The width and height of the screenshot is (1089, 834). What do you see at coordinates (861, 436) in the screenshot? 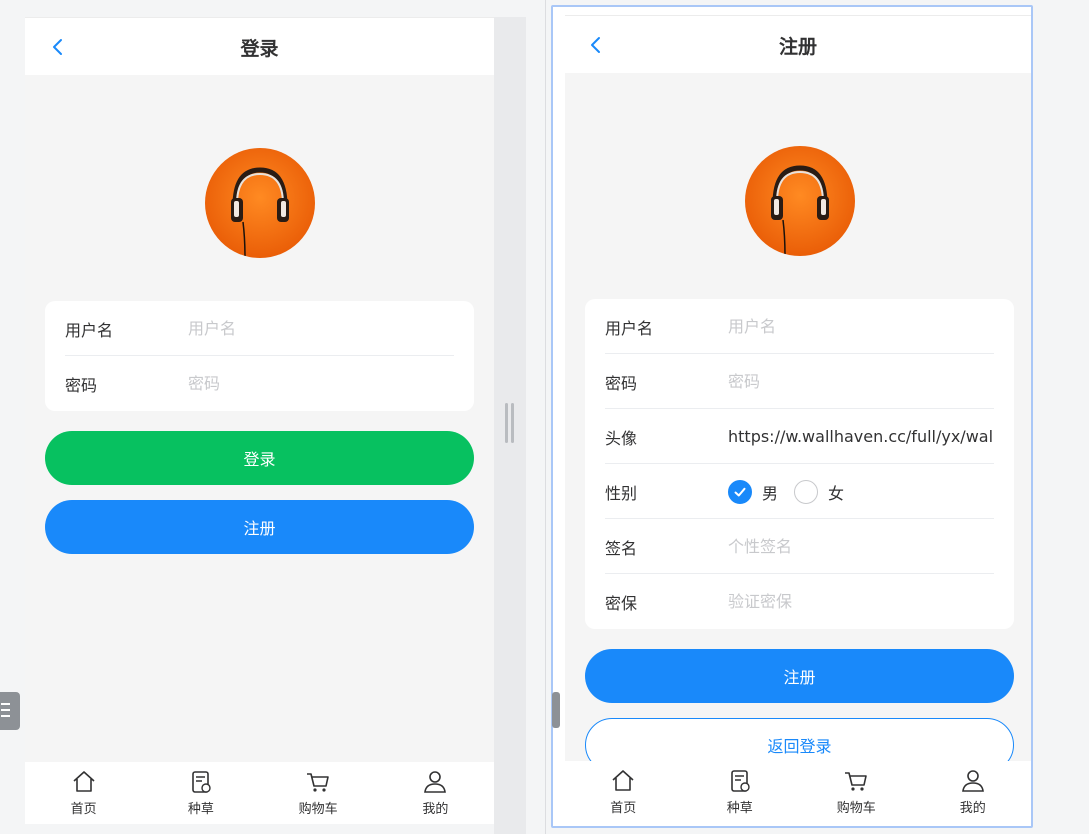
I see `avatar-url-input` at bounding box center [861, 436].